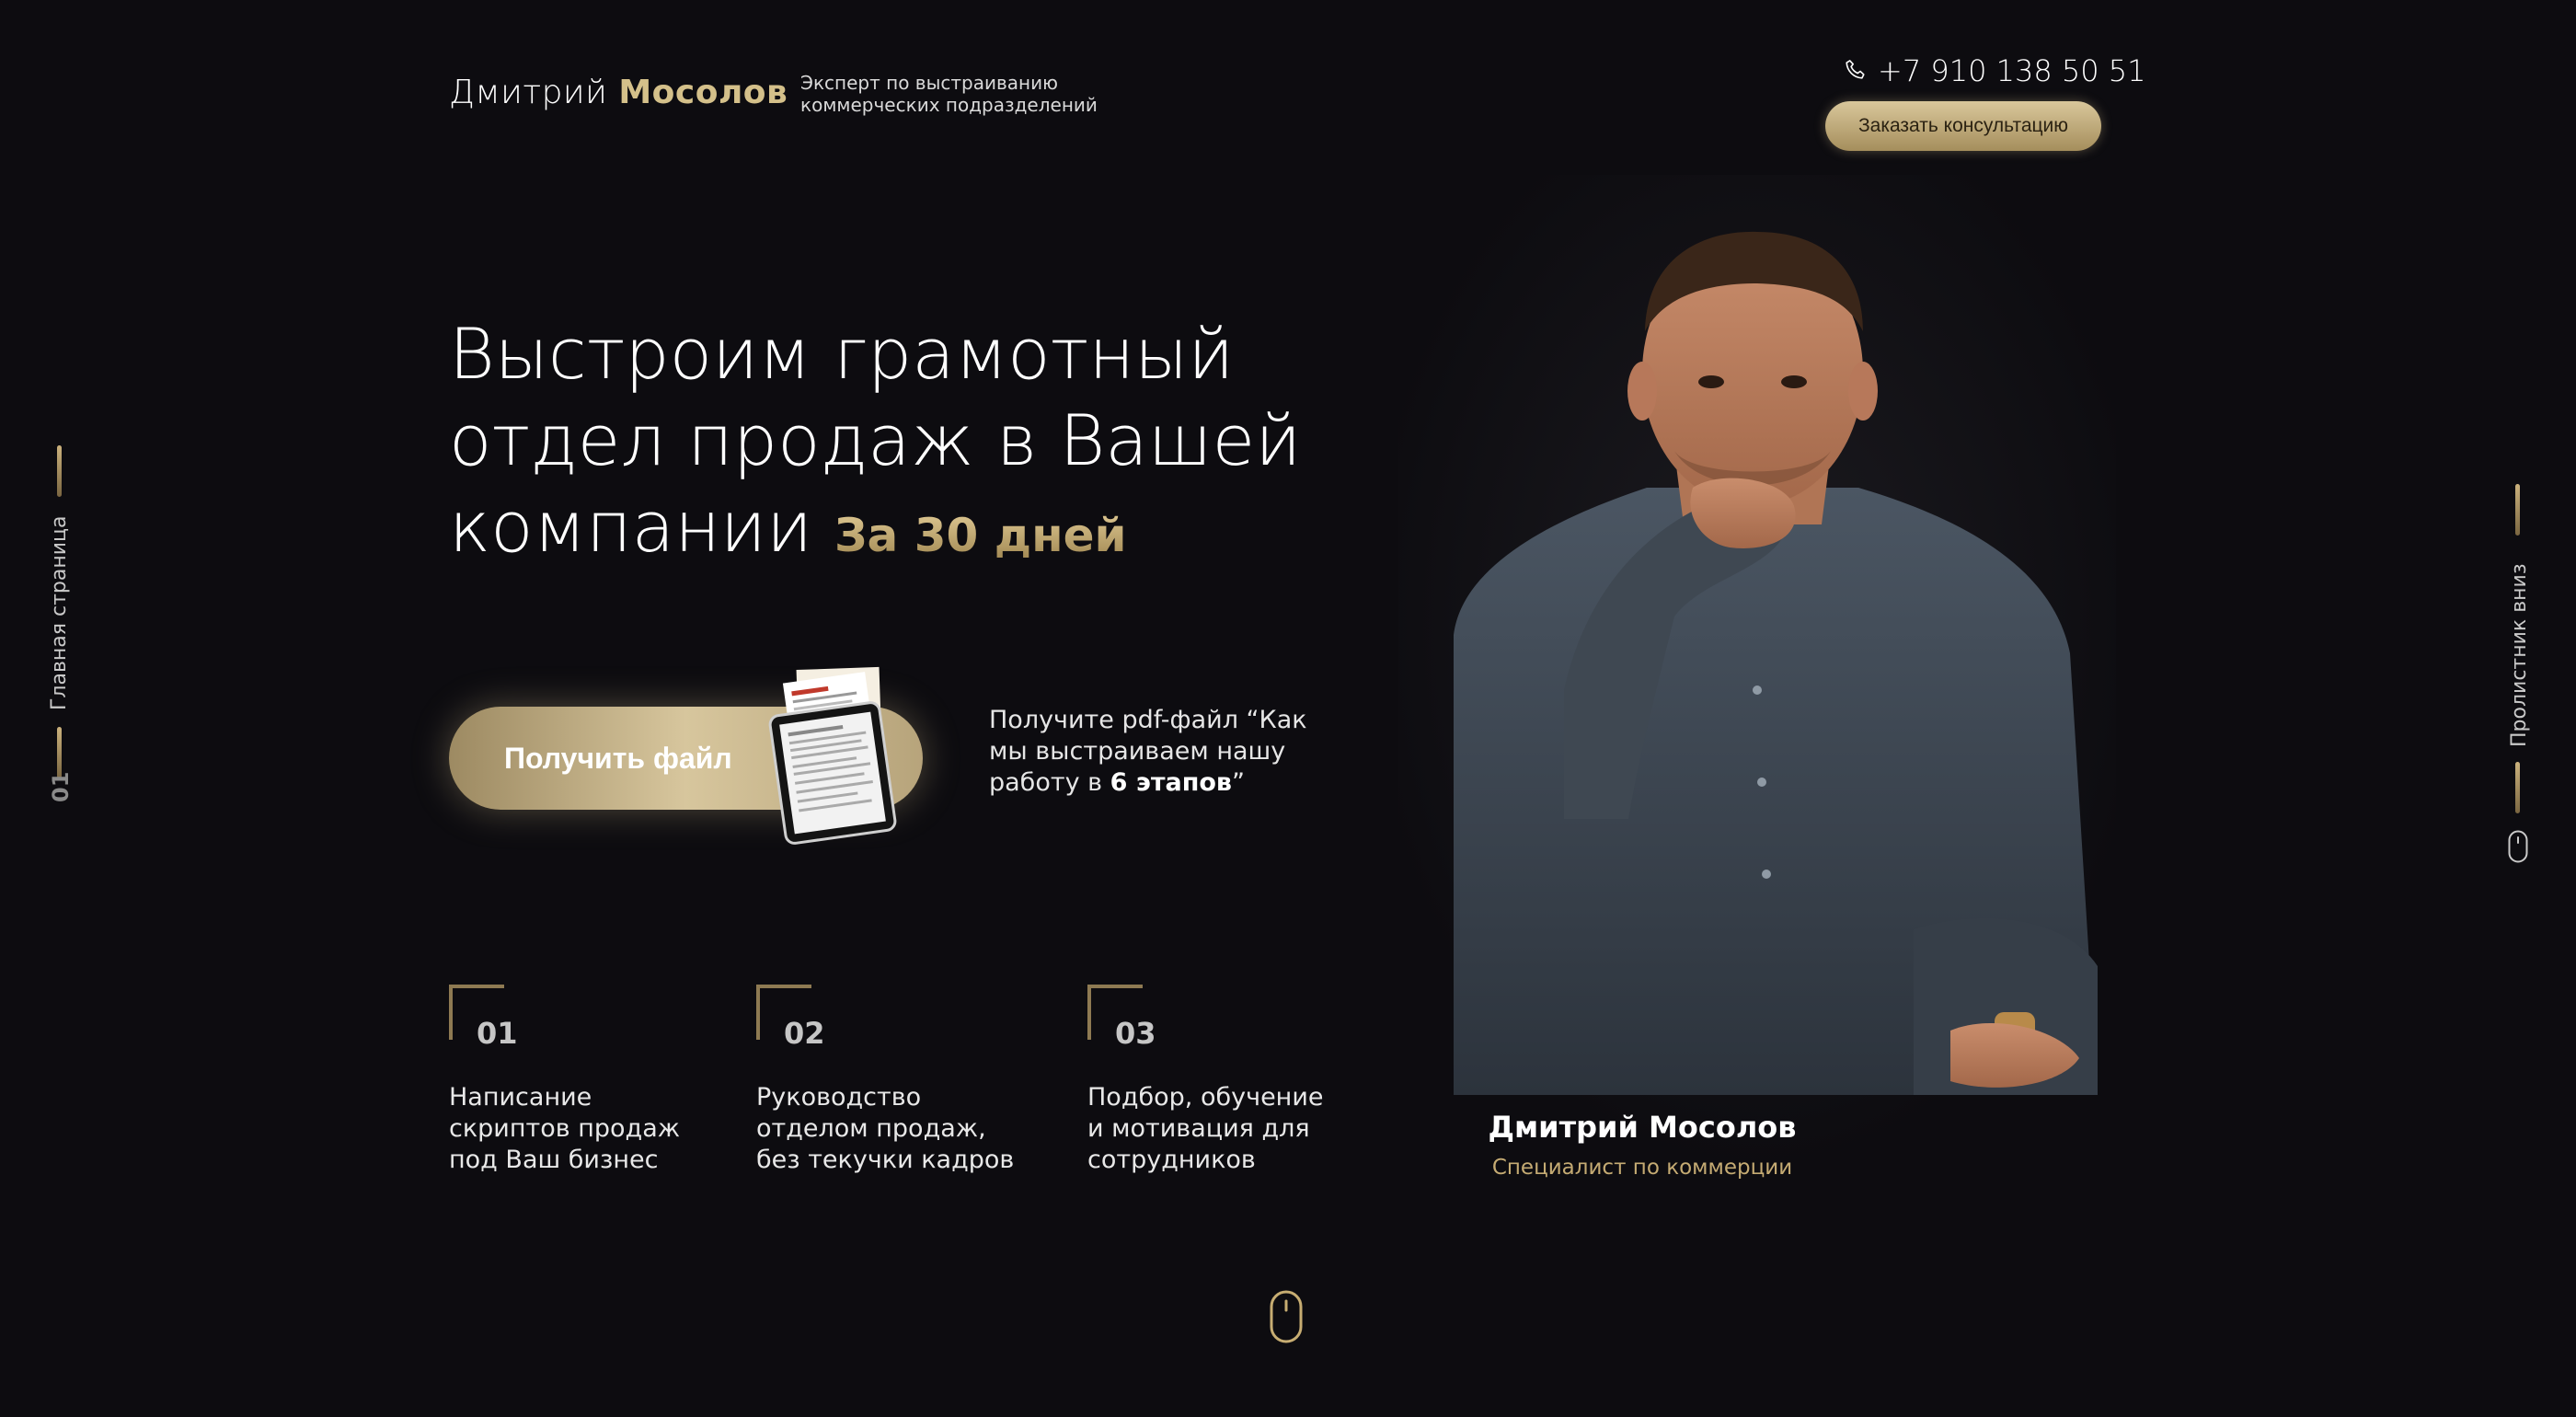  I want to click on hero-title-line-3: компании За 30 дней, so click(886, 532).